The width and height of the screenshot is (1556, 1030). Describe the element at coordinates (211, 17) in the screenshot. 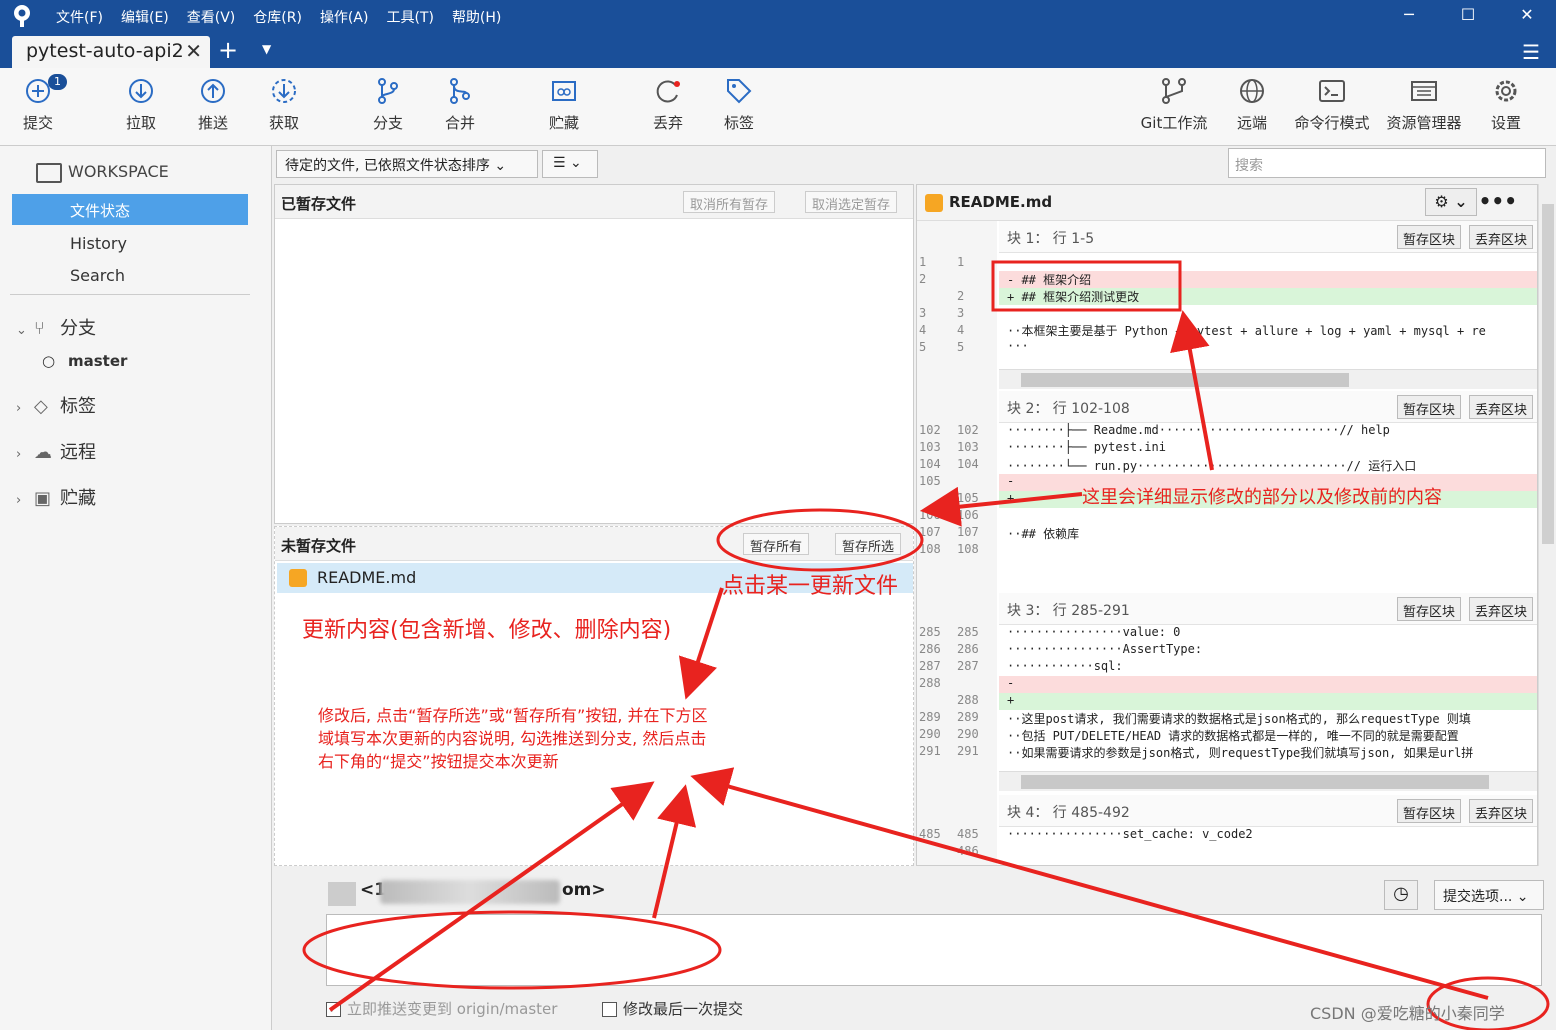

I see `menu-view: 查看(V)` at that location.